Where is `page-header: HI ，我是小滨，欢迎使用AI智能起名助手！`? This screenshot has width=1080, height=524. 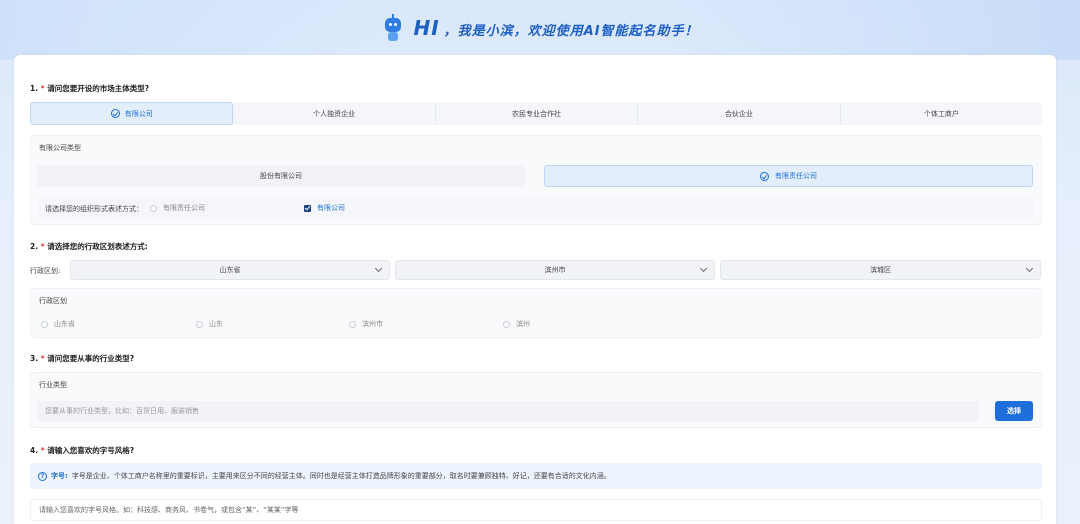
page-header: HI ，我是小滨，欢迎使用AI智能起名助手！ is located at coordinates (540, 28).